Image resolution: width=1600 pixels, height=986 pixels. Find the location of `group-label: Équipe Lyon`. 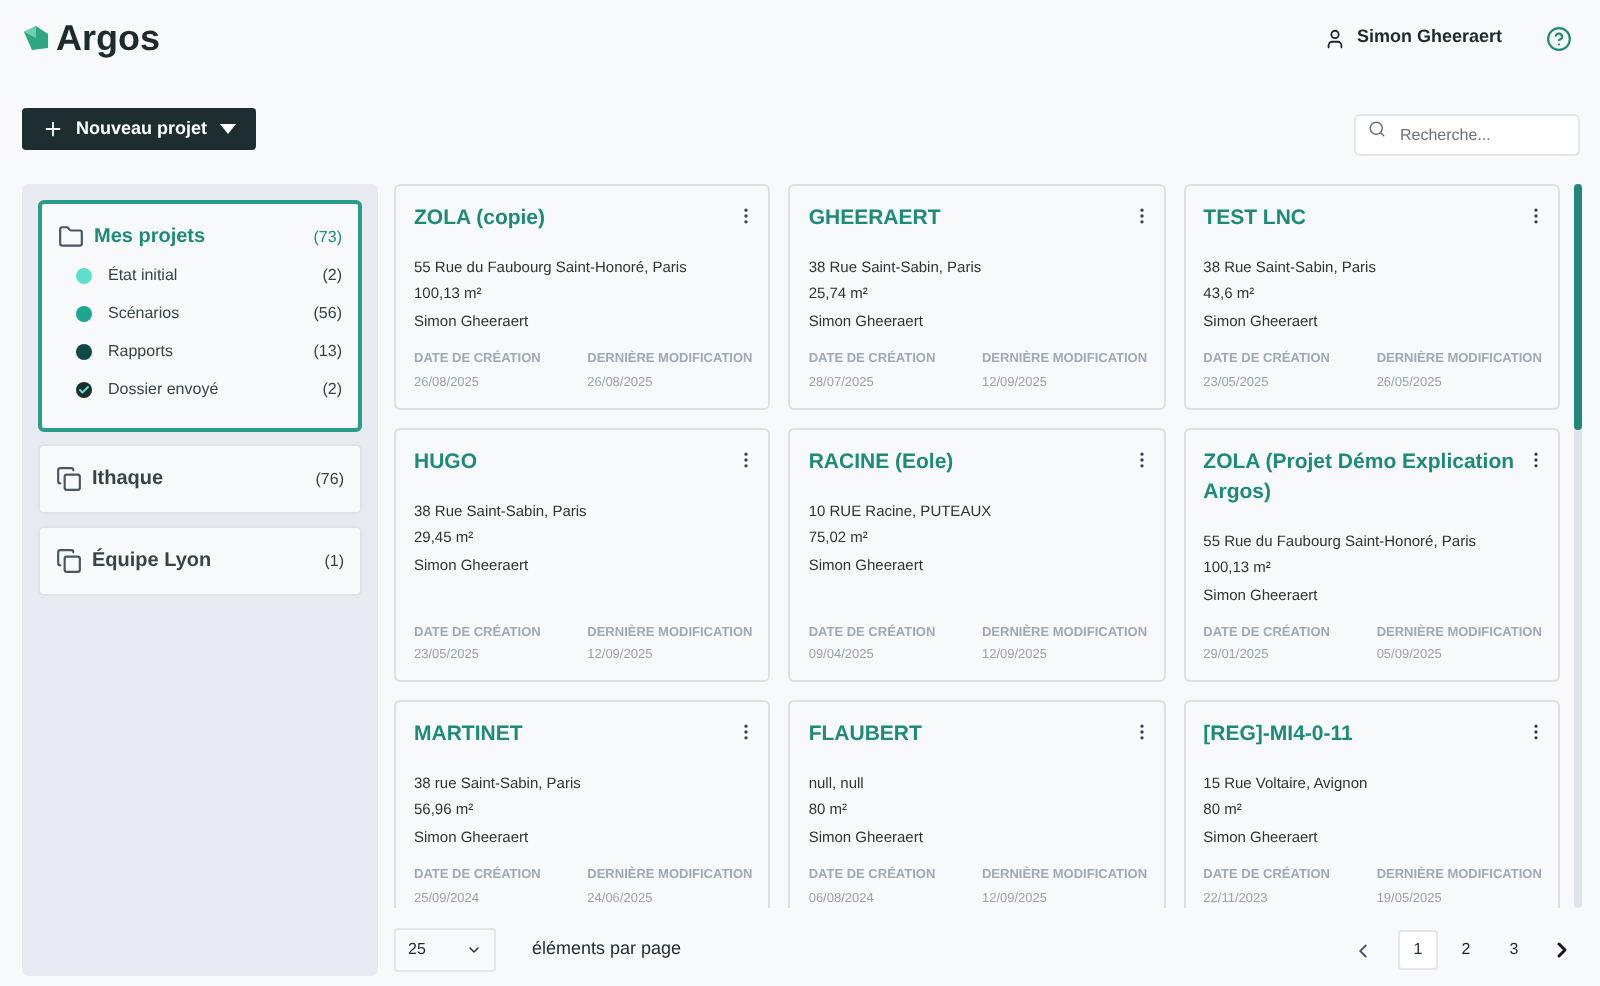

group-label: Équipe Lyon is located at coordinates (153, 561).